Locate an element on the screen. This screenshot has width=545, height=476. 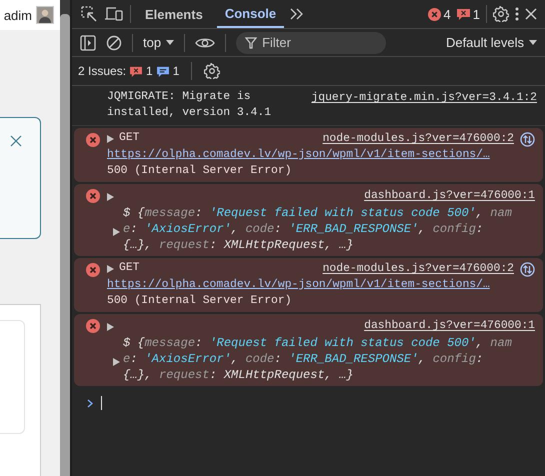
filter-field: Filter is located at coordinates (311, 43).